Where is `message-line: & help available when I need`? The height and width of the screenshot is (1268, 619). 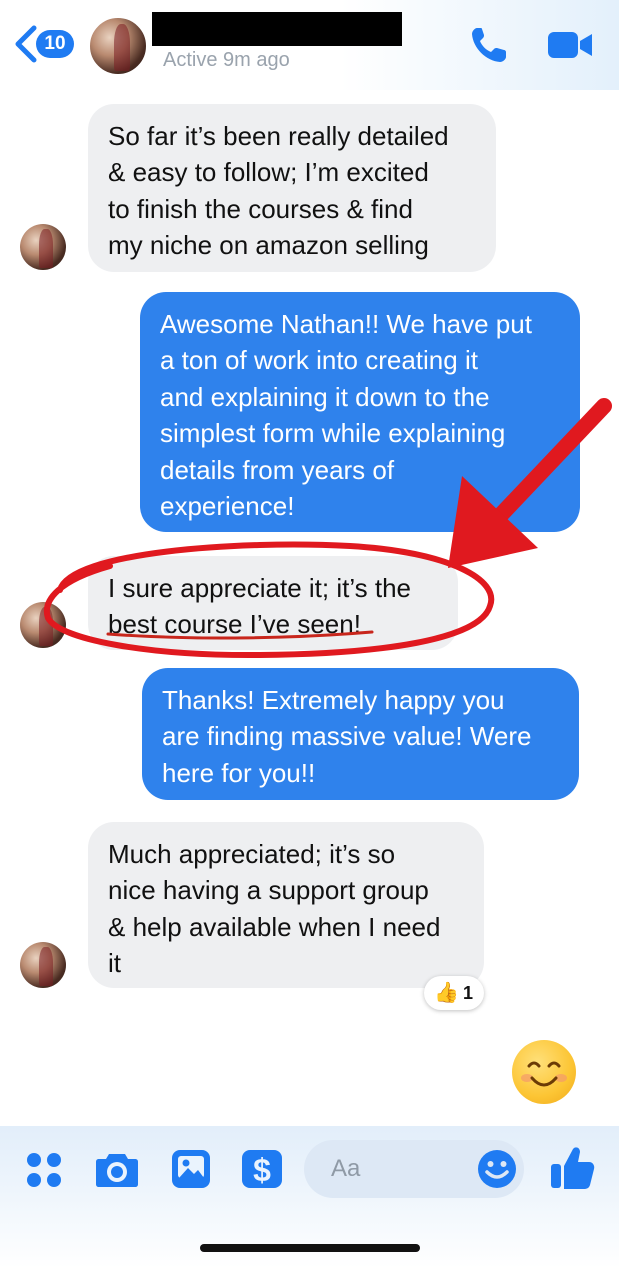
message-line: & help available when I need is located at coordinates (274, 926).